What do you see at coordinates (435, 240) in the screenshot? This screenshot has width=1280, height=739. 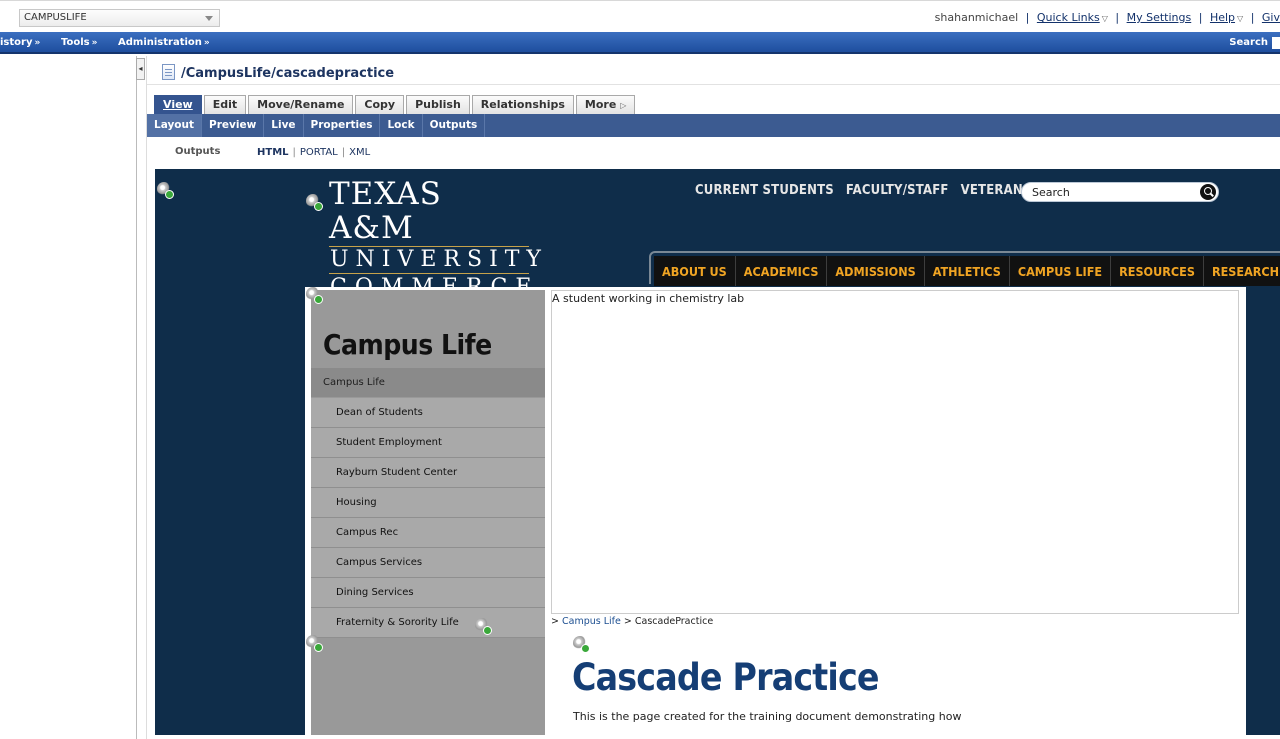 I see `university-logo: TEXAS A&M UNIVERSITY COMMERCE` at bounding box center [435, 240].